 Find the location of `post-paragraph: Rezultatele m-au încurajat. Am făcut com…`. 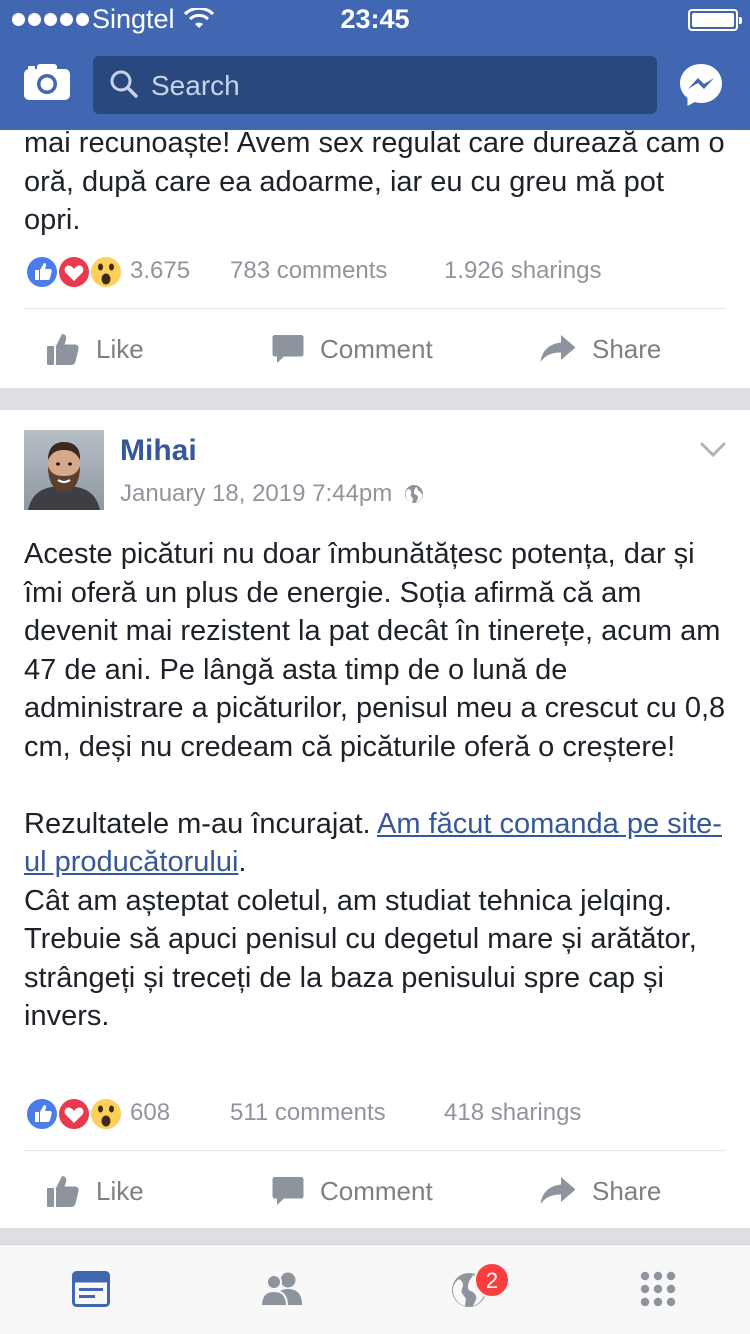

post-paragraph: Rezultatele m-au încurajat. Am făcut com… is located at coordinates (375, 843).